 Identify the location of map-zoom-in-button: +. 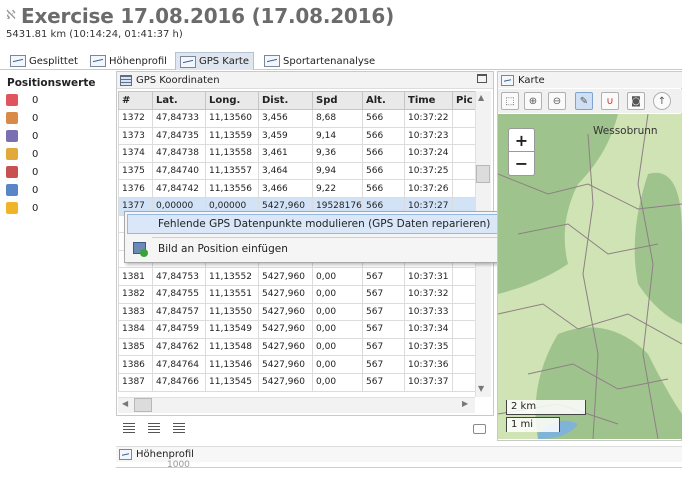
(521, 140).